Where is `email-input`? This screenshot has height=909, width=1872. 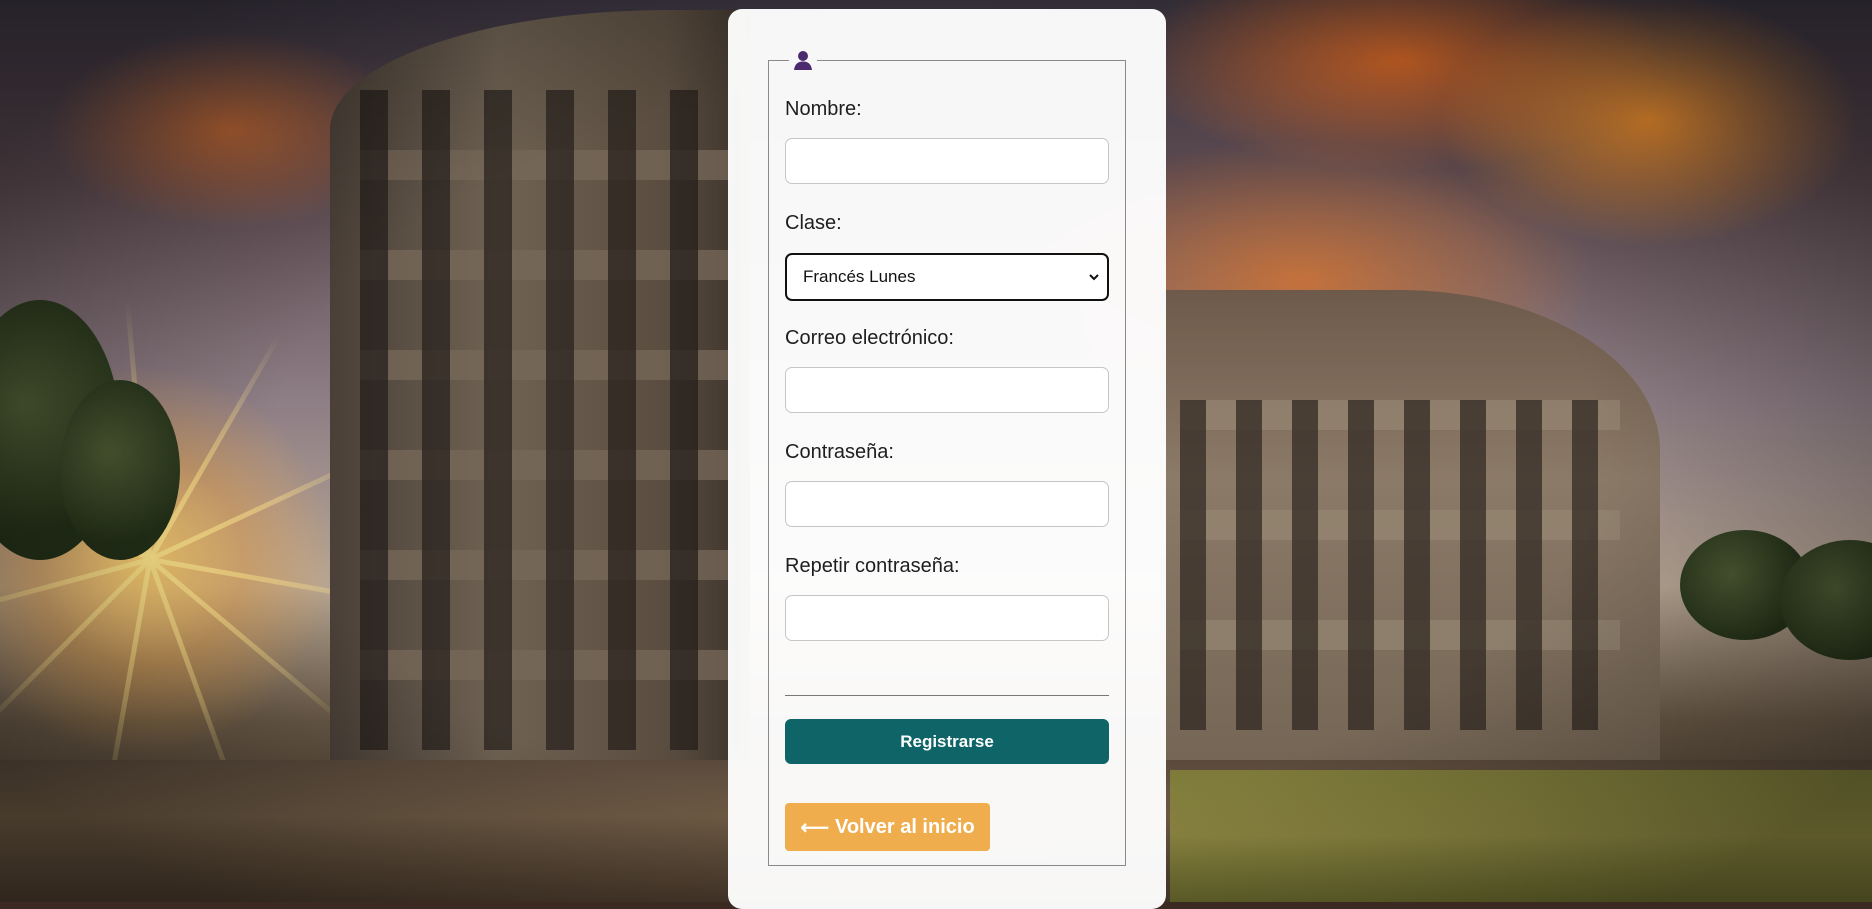 email-input is located at coordinates (947, 390).